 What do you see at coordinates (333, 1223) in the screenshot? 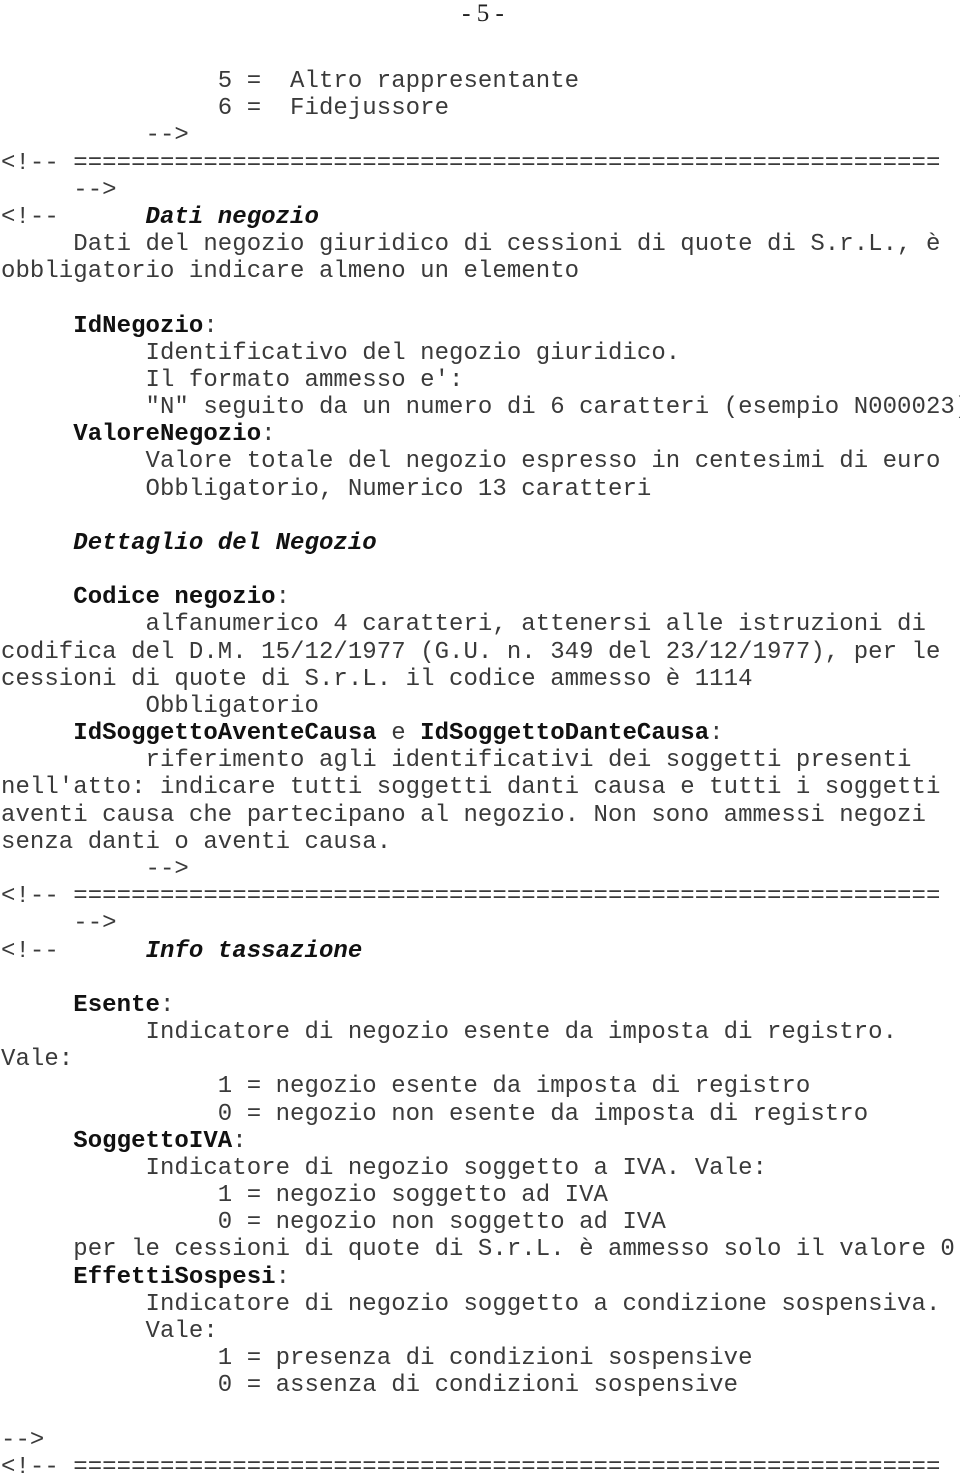
I see `line-text: 0 = negozio non soggetto ad IVA` at bounding box center [333, 1223].